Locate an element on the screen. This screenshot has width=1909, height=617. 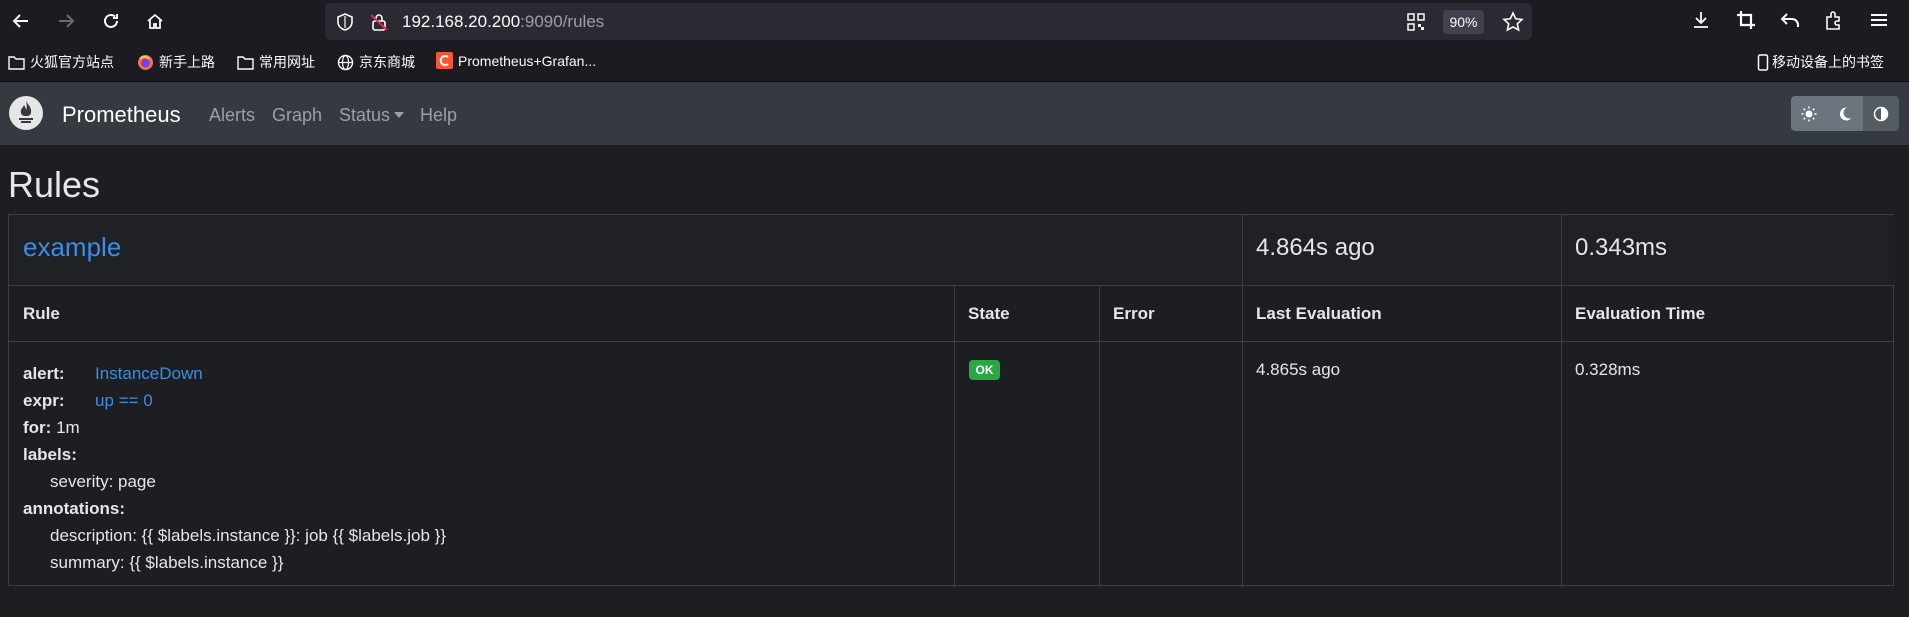
menu-icon is located at coordinates (1879, 20).